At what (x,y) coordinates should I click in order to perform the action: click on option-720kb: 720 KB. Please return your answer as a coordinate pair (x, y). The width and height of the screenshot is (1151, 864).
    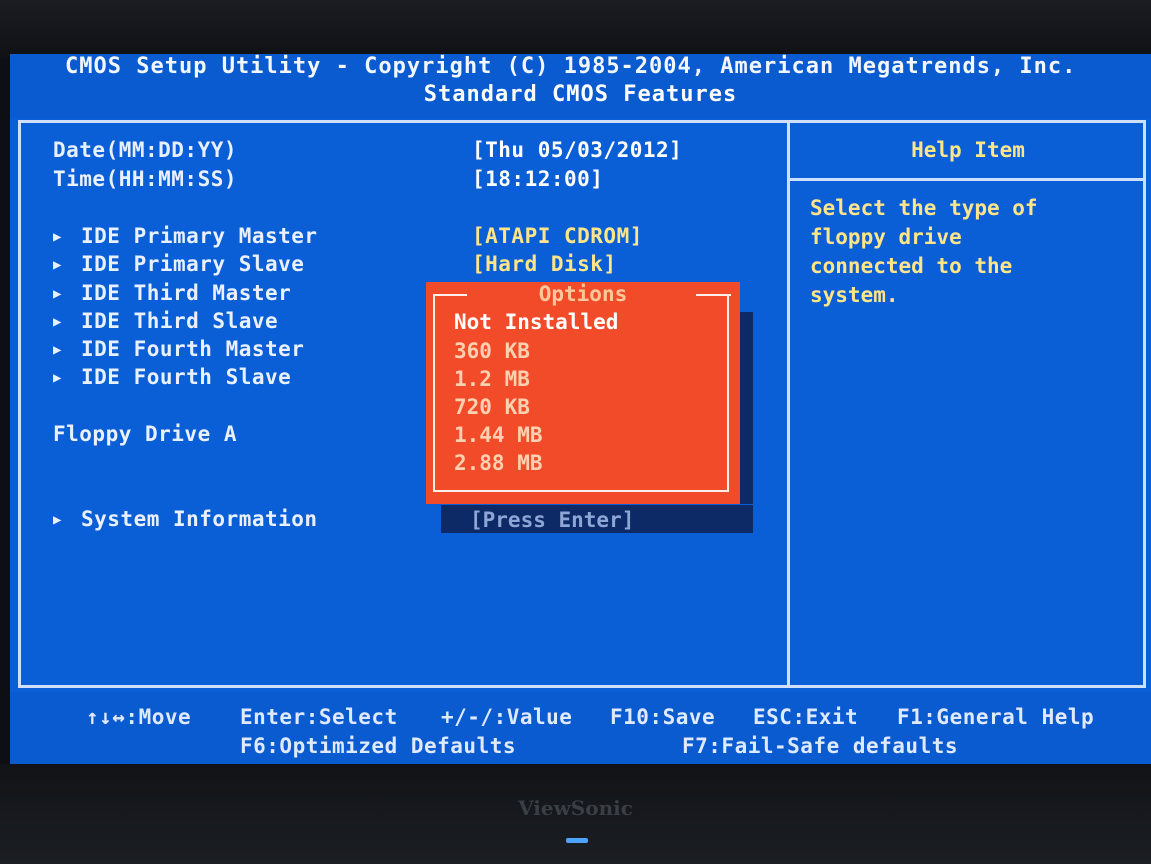
    Looking at the image, I should click on (492, 407).